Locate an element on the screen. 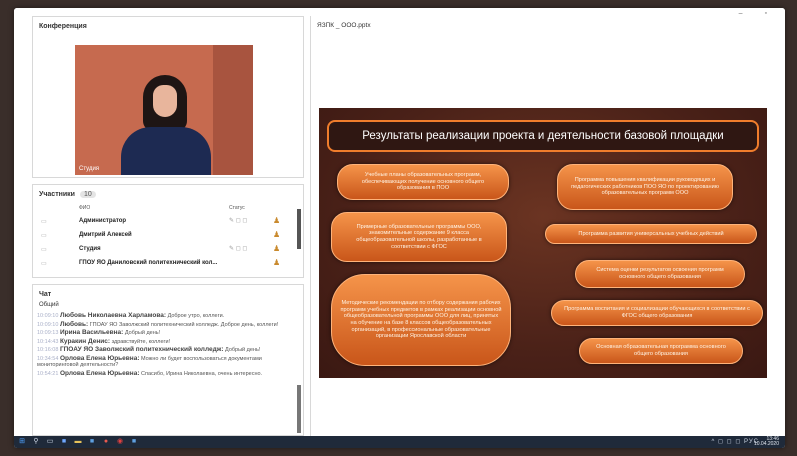 This screenshot has width=797, height=456. clock-date: 10.04.2020 is located at coordinates (766, 444).